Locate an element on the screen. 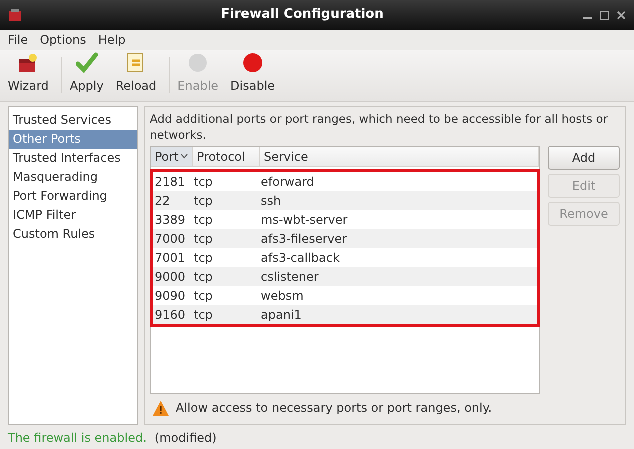  table-cell-text: websm is located at coordinates (282, 296).